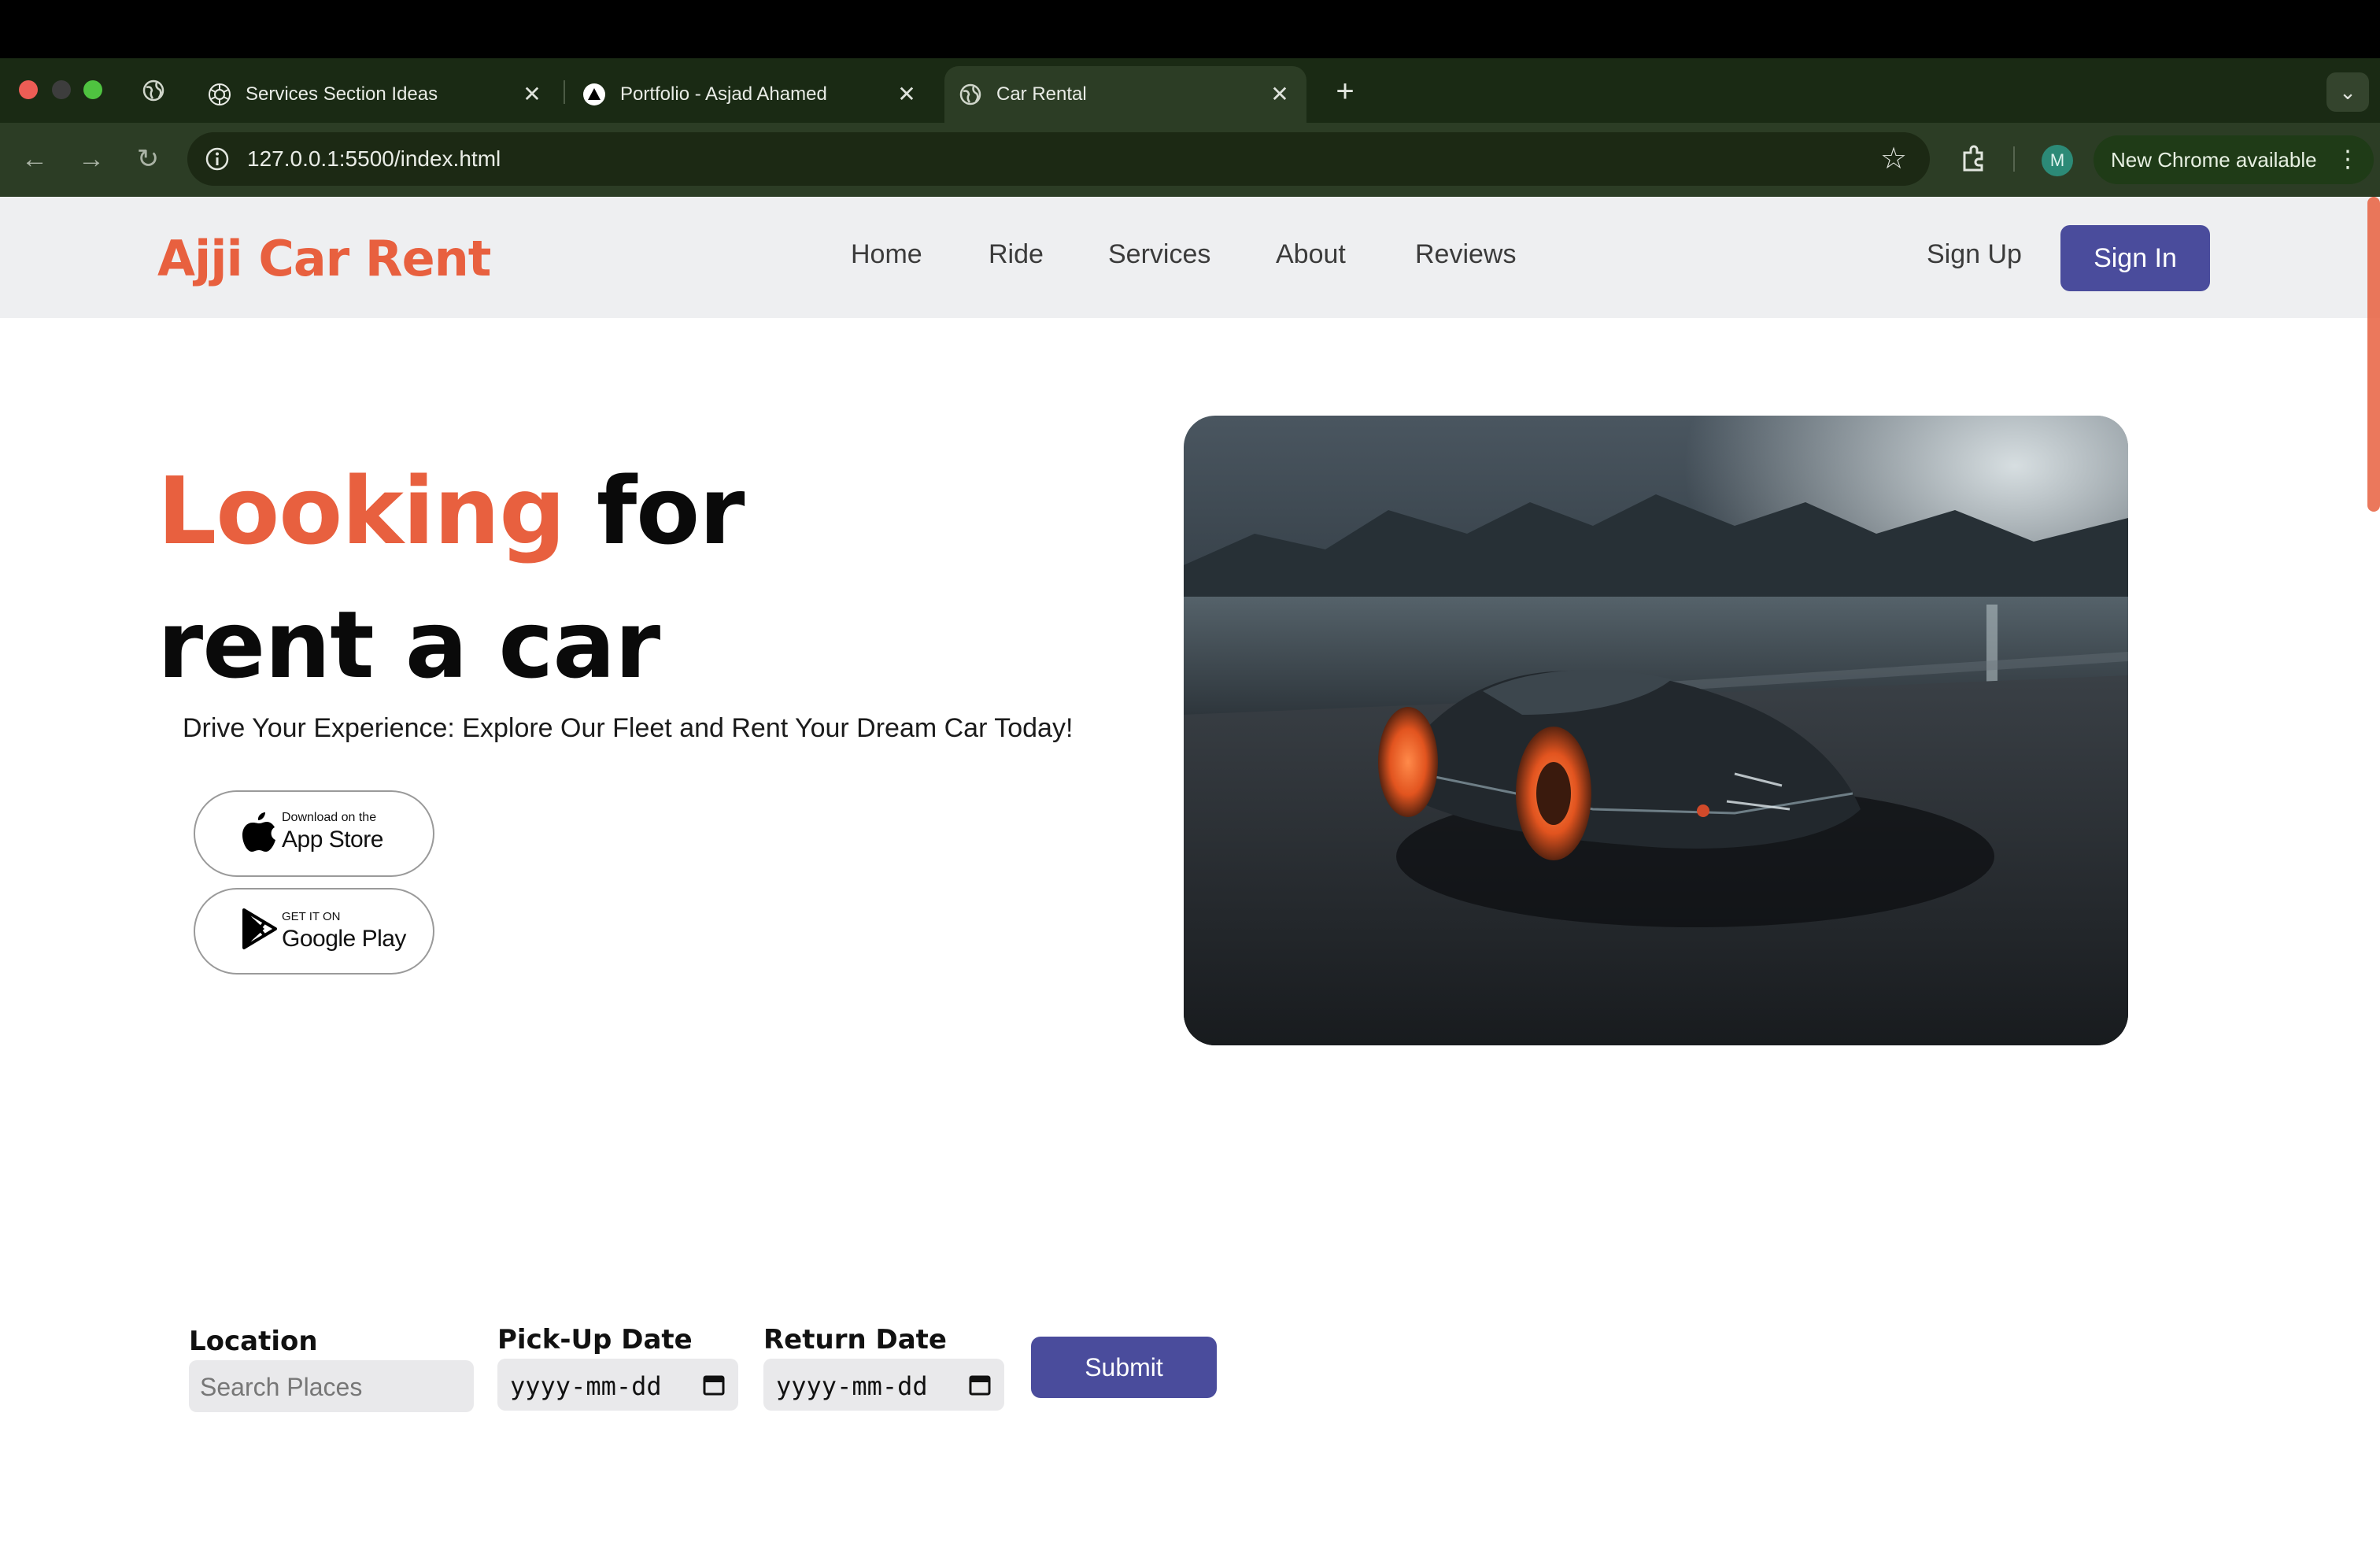 Image resolution: width=2380 pixels, height=1546 pixels. What do you see at coordinates (1124, 1367) in the screenshot?
I see `submit-button: Submit` at bounding box center [1124, 1367].